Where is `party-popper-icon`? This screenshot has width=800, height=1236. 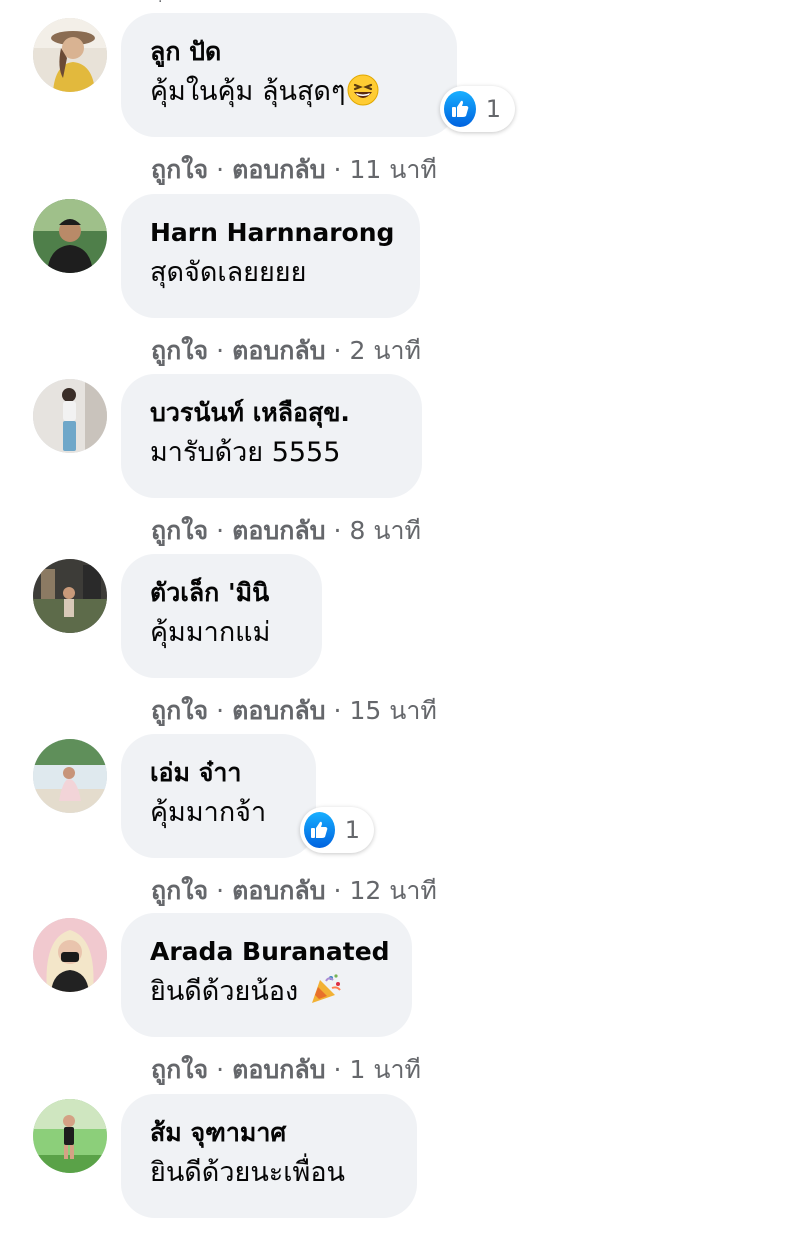
party-popper-icon is located at coordinates (326, 995).